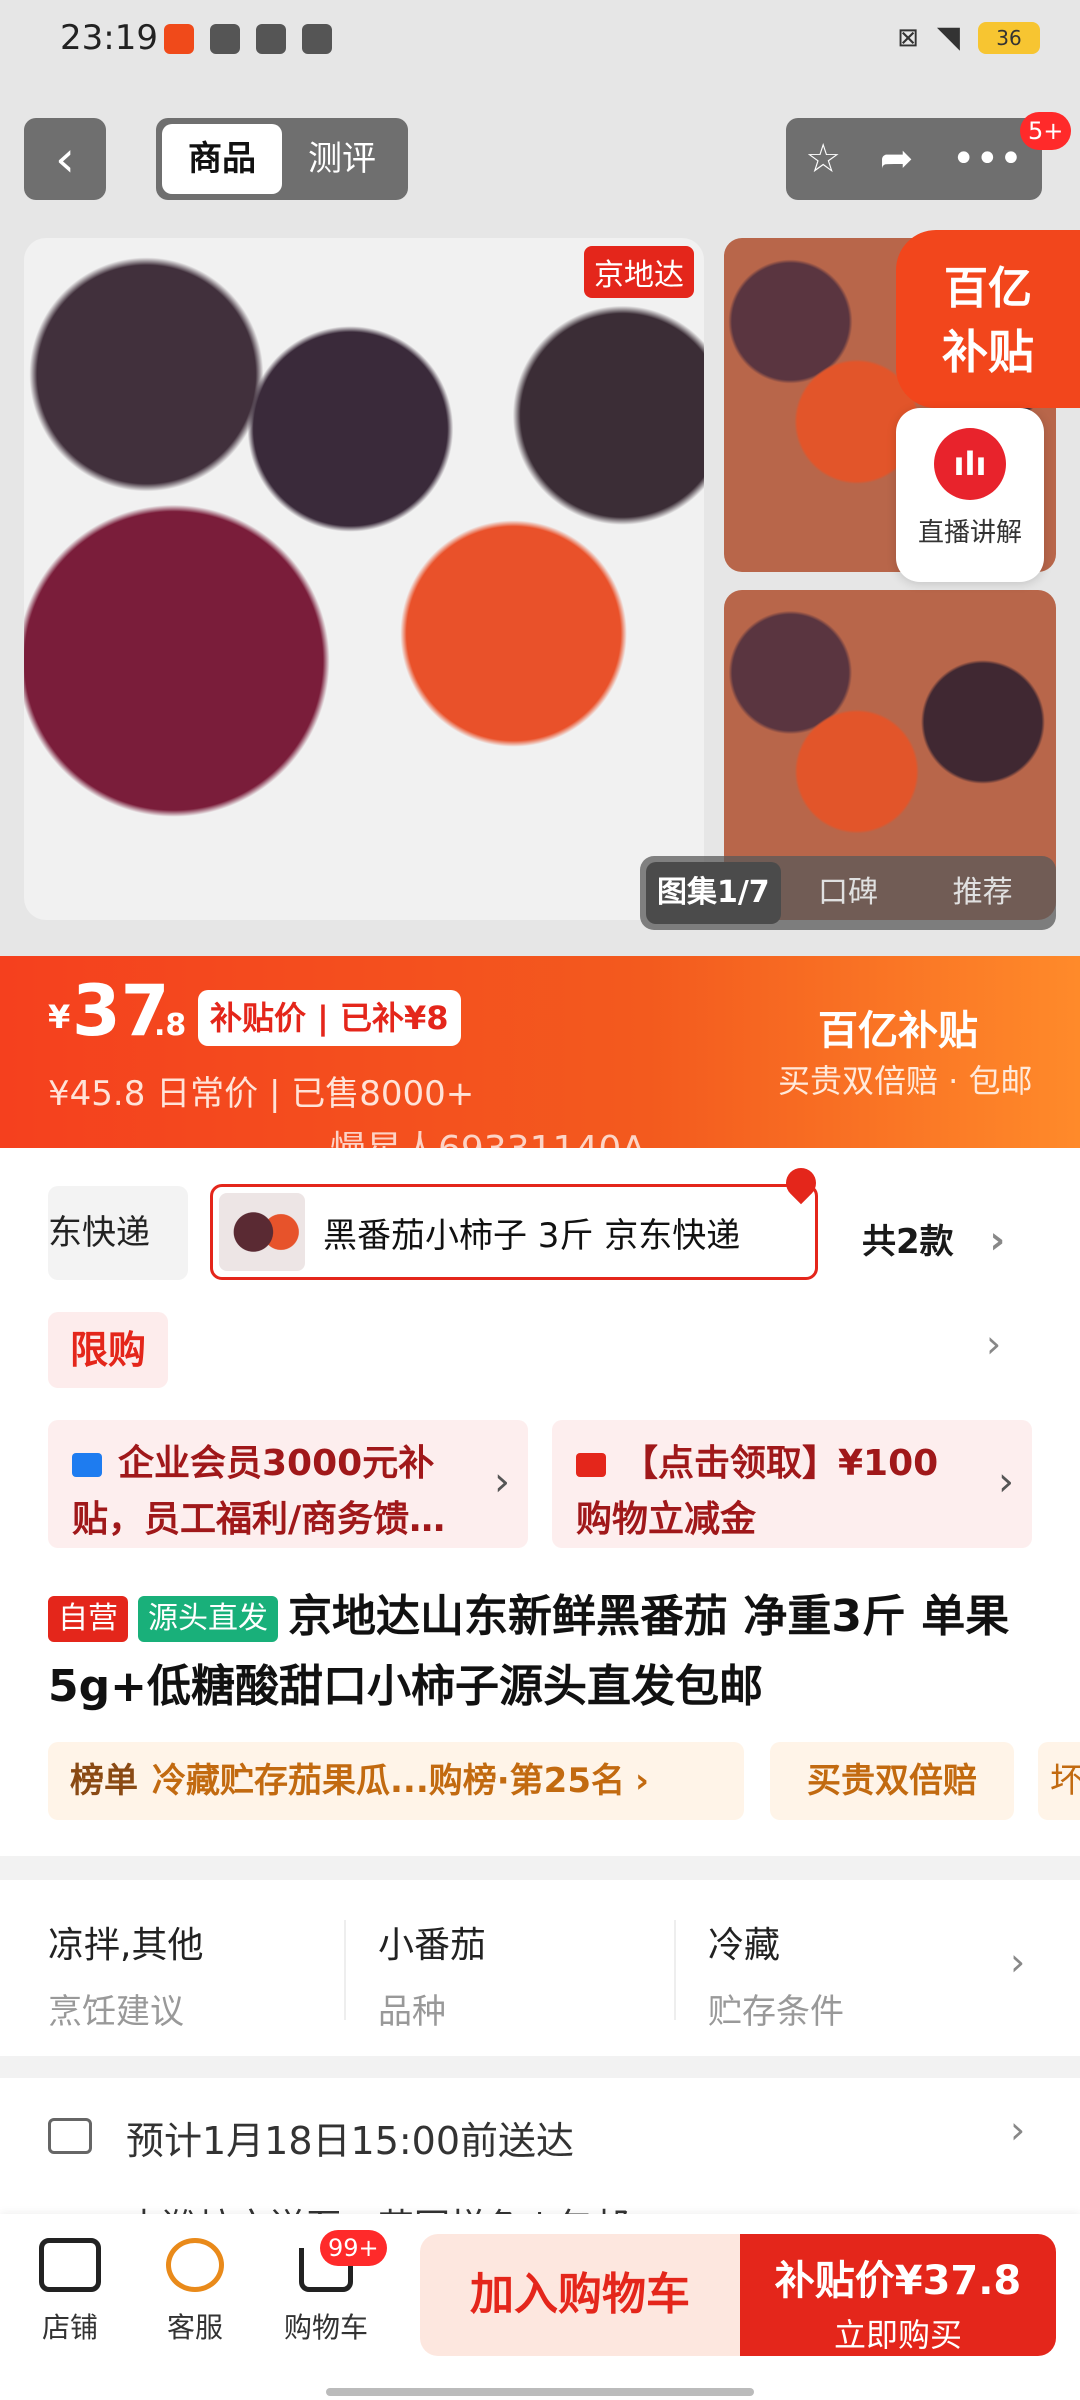 The width and height of the screenshot is (1080, 2400). What do you see at coordinates (898, 1027) in the screenshot?
I see `subsidy-logo: 百亿补贴` at bounding box center [898, 1027].